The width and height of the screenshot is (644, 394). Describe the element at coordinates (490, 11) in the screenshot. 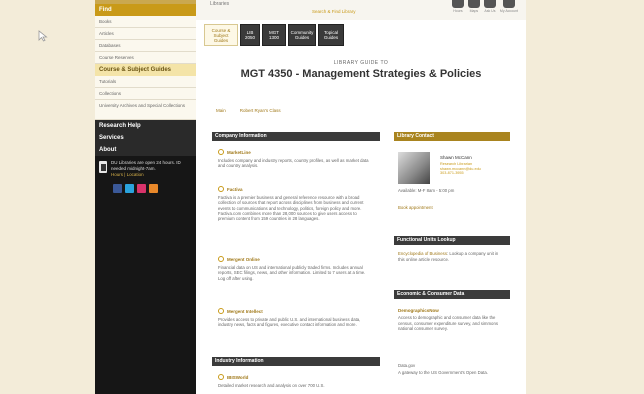

I see `ask-icon-label: Ask Us` at that location.